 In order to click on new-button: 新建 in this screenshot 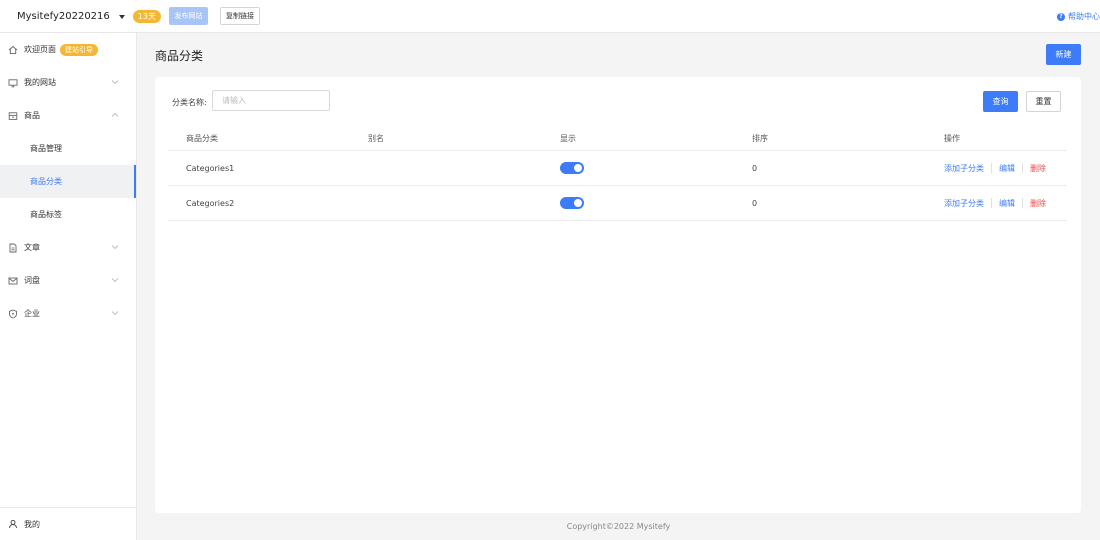, I will do `click(1063, 54)`.